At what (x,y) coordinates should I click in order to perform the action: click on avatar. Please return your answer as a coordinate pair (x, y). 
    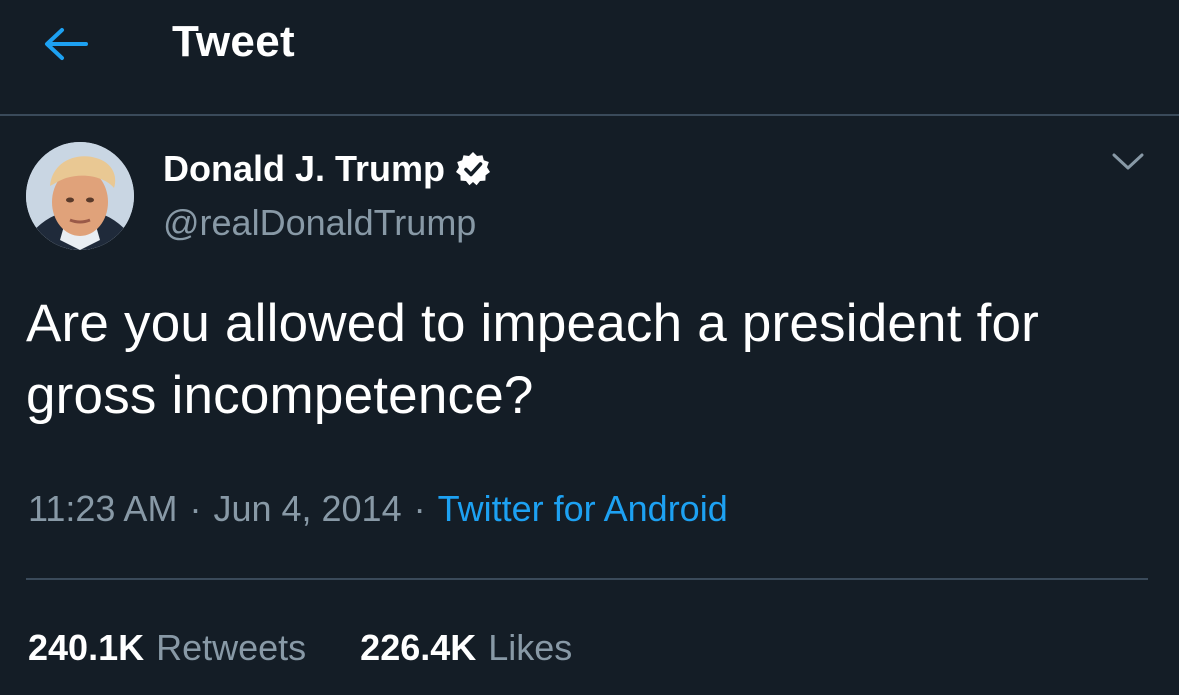
    Looking at the image, I should click on (80, 196).